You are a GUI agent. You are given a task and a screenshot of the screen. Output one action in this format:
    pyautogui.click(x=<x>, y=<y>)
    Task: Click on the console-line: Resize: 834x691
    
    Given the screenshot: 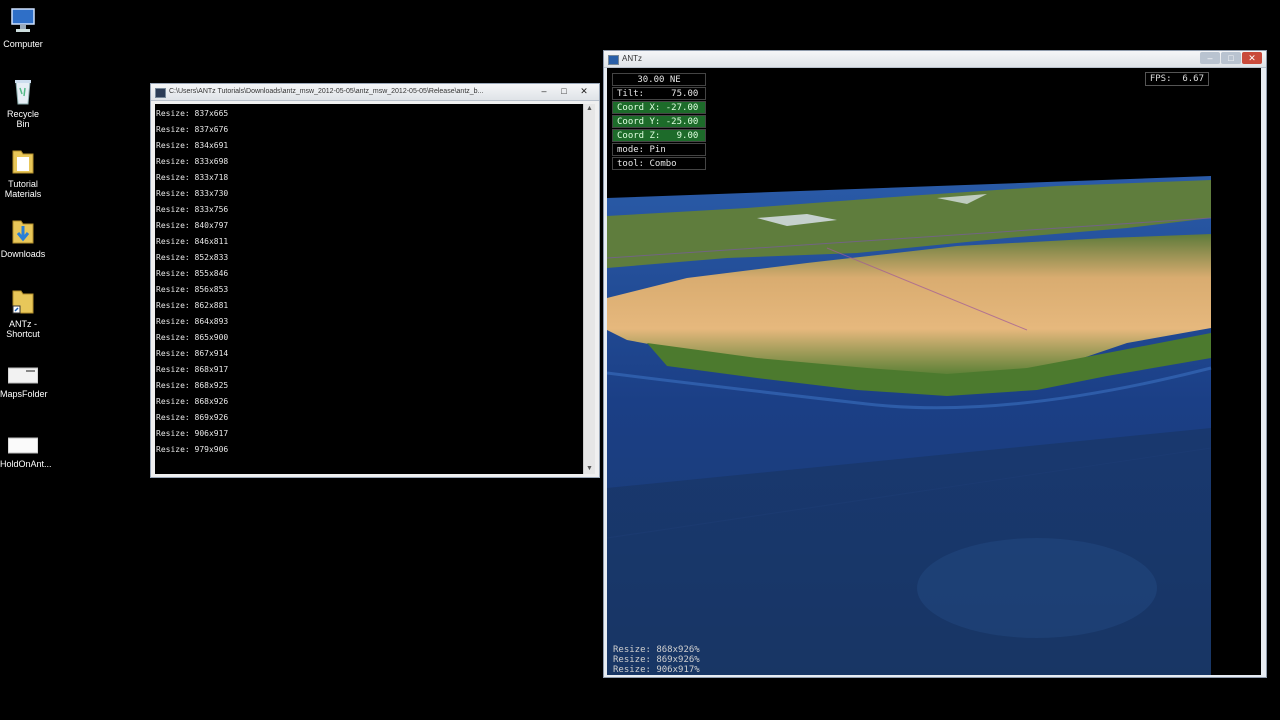 What is the action you would take?
    pyautogui.click(x=192, y=145)
    